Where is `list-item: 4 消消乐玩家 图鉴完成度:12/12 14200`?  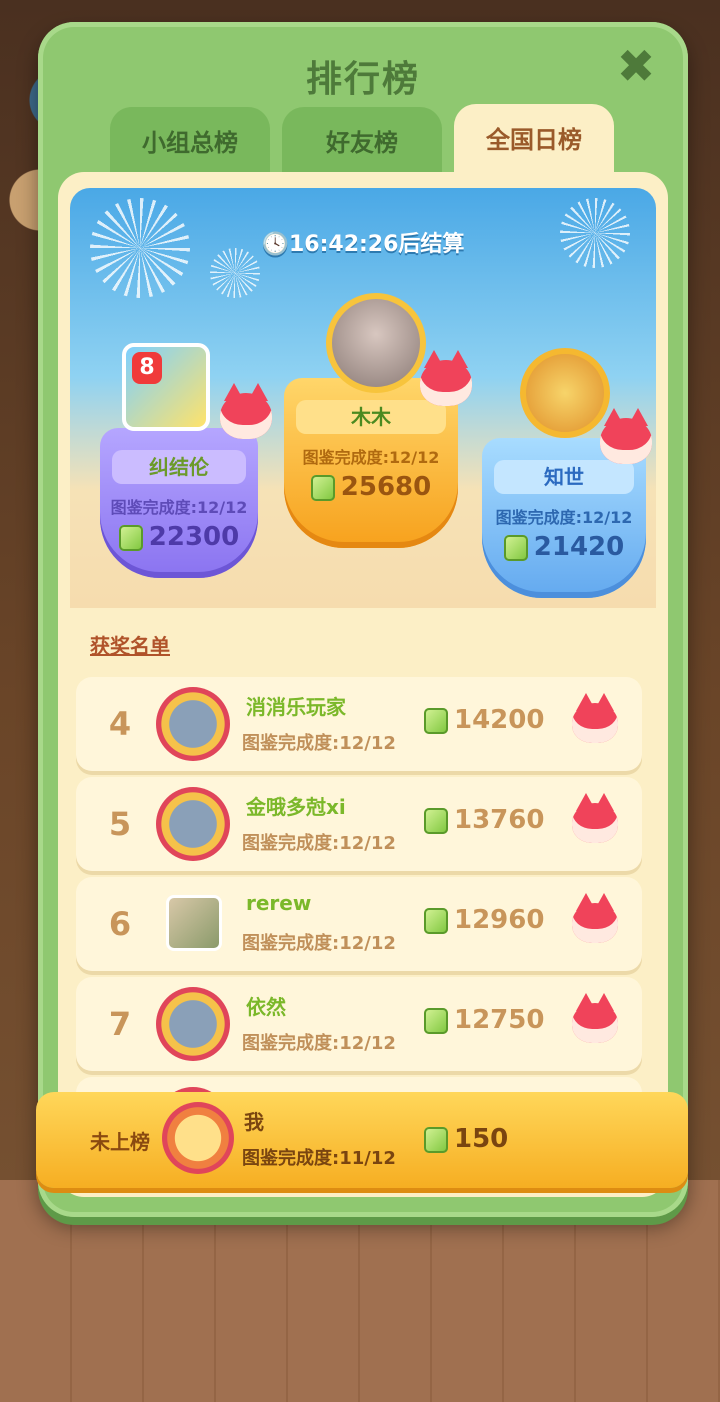
list-item: 4 消消乐玩家 图鉴完成度:12/12 14200 is located at coordinates (359, 724).